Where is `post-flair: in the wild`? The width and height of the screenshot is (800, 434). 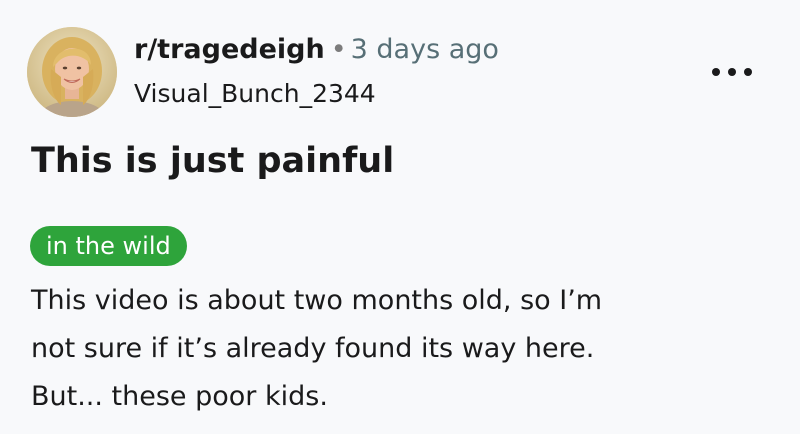
post-flair: in the wild is located at coordinates (108, 246).